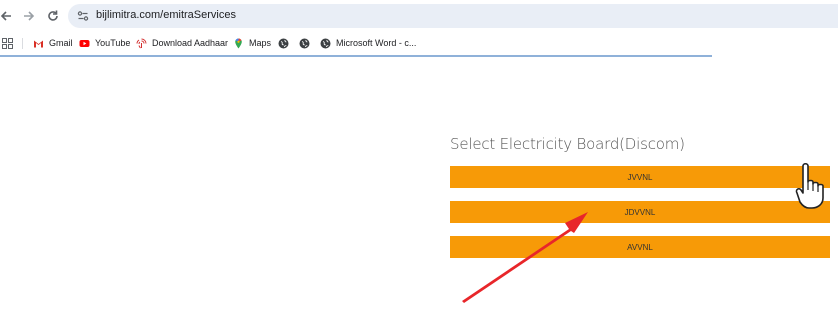 This screenshot has height=333, width=838. Describe the element at coordinates (53, 16) in the screenshot. I see `reload-icon` at that location.